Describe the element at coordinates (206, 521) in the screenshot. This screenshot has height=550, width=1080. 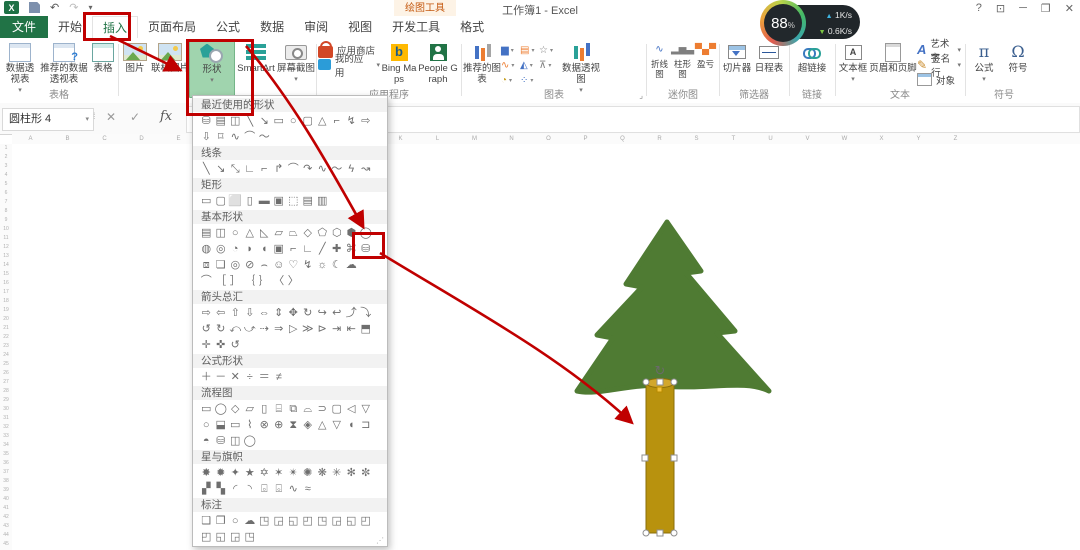
I see `shape-icon: ❑` at that location.